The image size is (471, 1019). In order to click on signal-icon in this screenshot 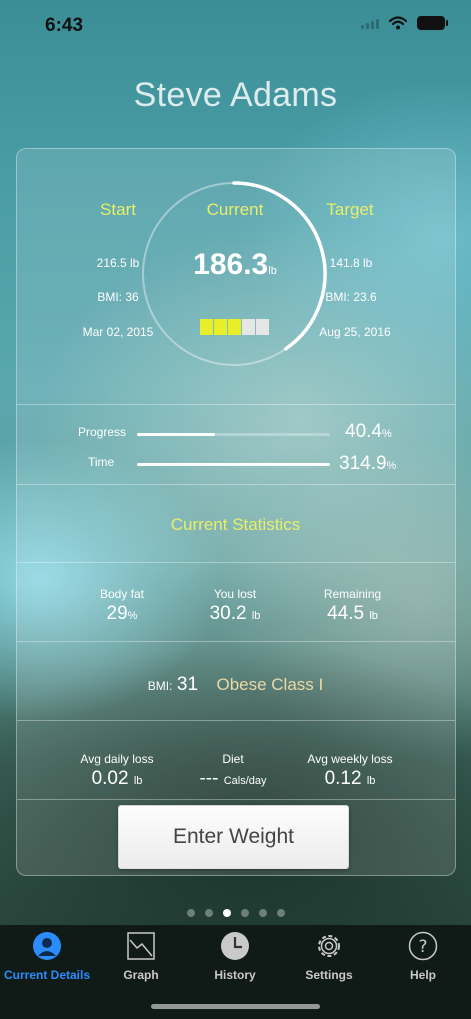, I will do `click(370, 23)`.